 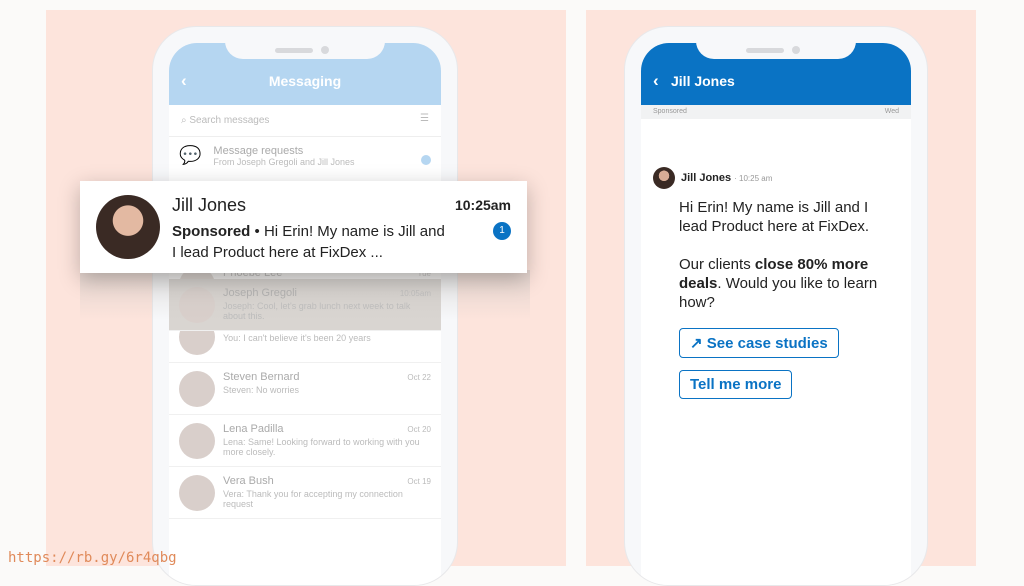 What do you see at coordinates (305, 81) in the screenshot?
I see `page-title: Messaging` at bounding box center [305, 81].